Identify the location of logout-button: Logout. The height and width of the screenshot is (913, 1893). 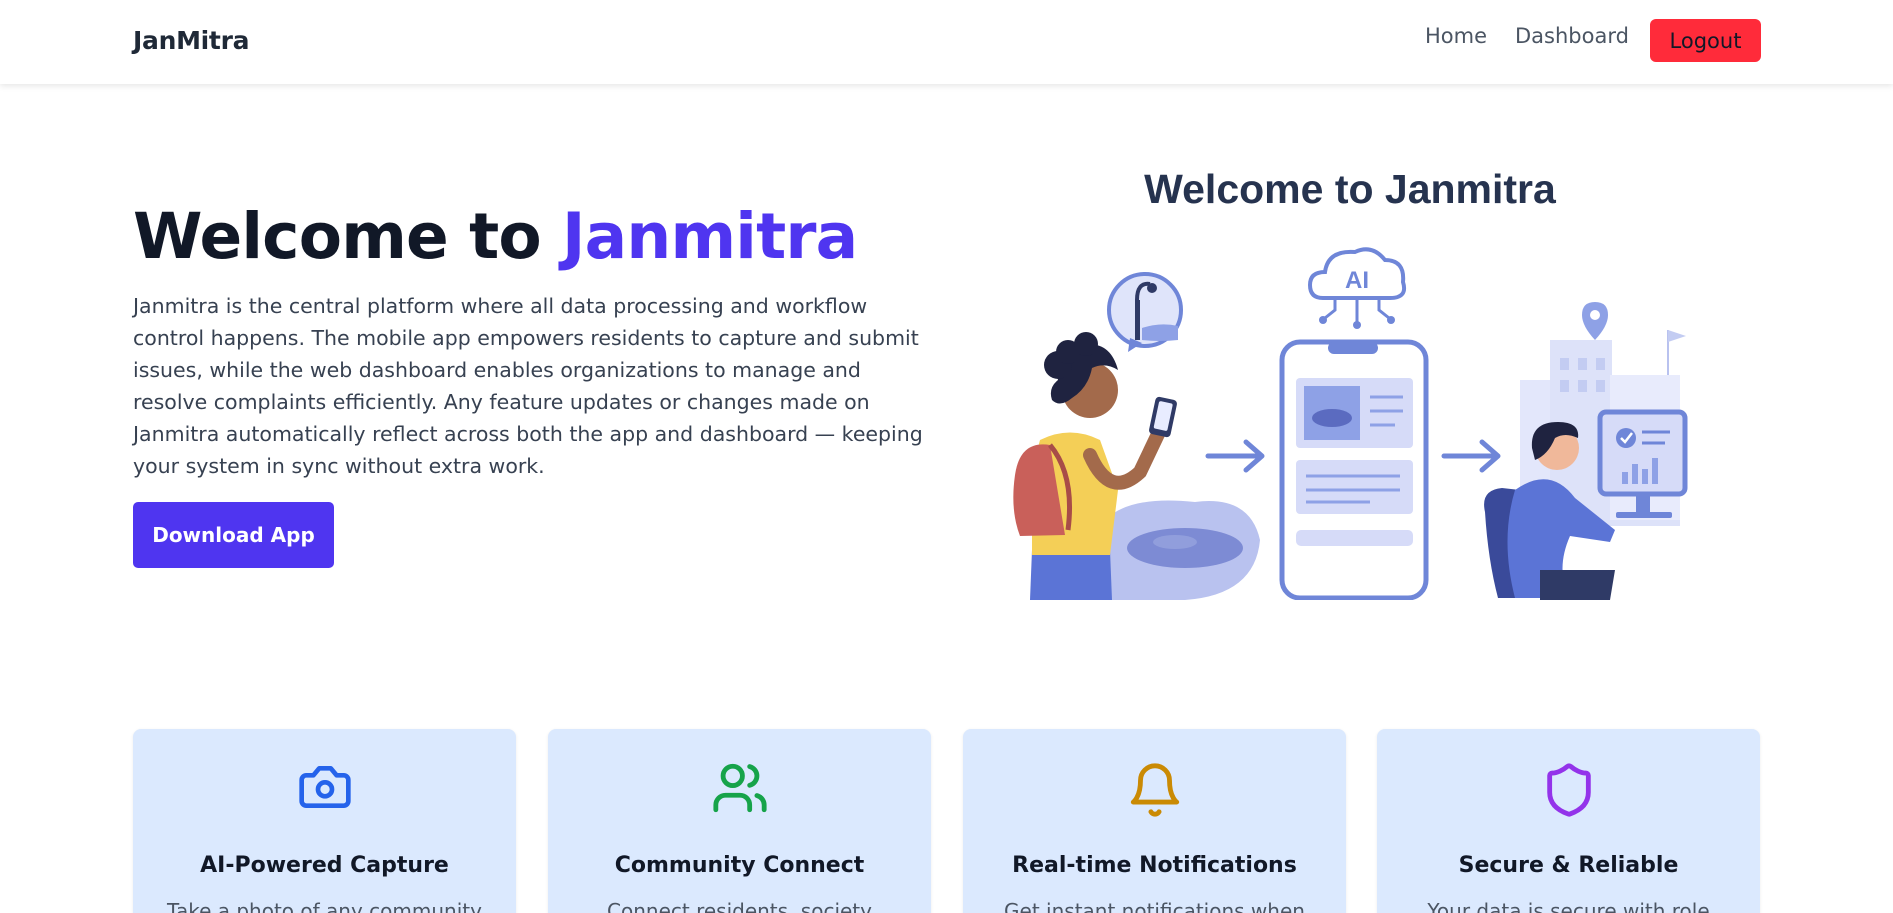
(1705, 40).